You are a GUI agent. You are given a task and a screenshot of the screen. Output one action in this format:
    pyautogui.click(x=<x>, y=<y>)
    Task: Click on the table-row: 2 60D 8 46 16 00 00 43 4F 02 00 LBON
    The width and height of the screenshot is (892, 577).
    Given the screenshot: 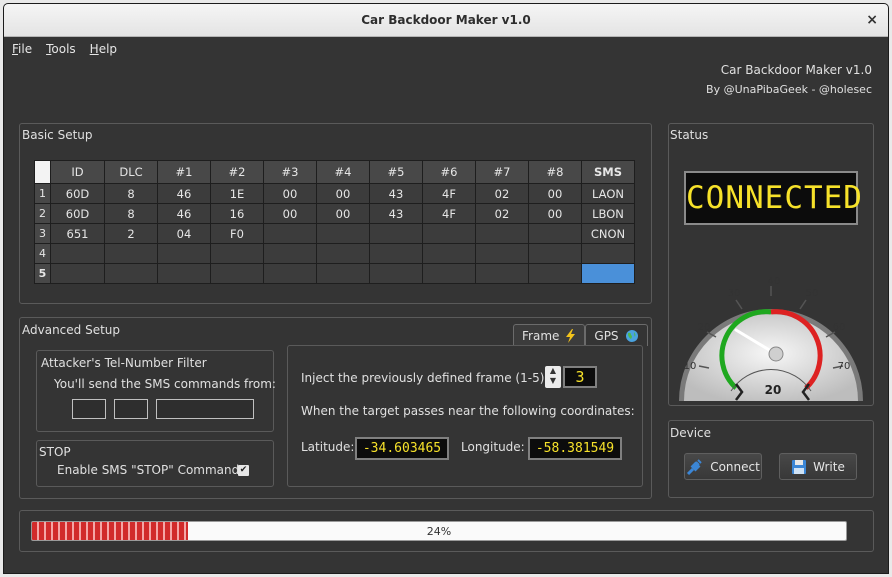 What is the action you would take?
    pyautogui.click(x=334, y=213)
    